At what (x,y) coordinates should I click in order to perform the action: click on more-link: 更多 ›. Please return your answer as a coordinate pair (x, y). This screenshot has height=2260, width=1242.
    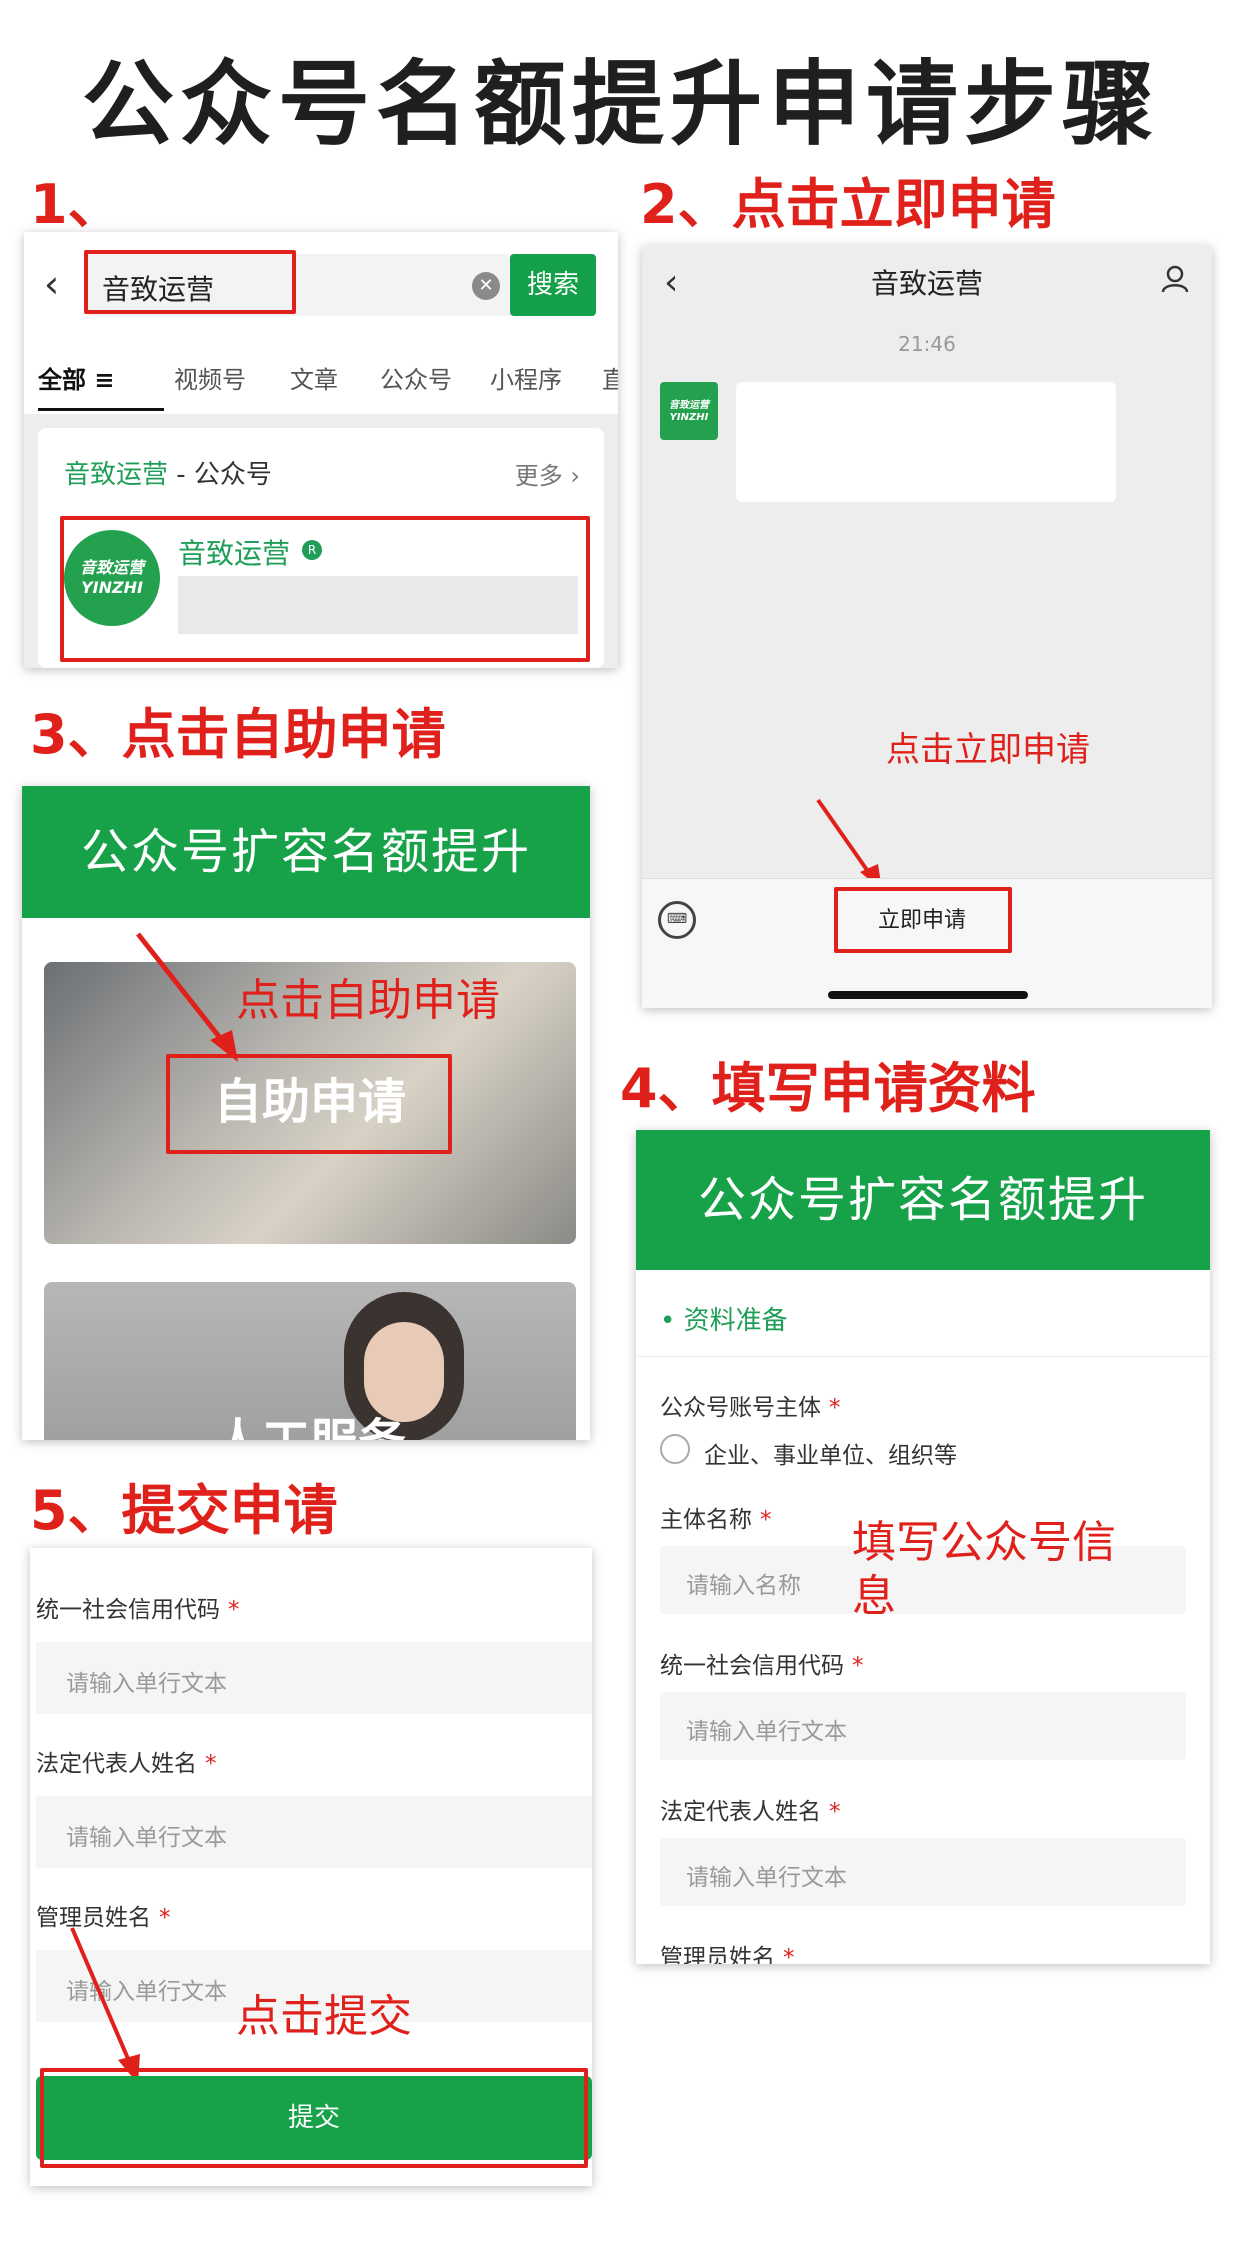
    Looking at the image, I should click on (547, 473).